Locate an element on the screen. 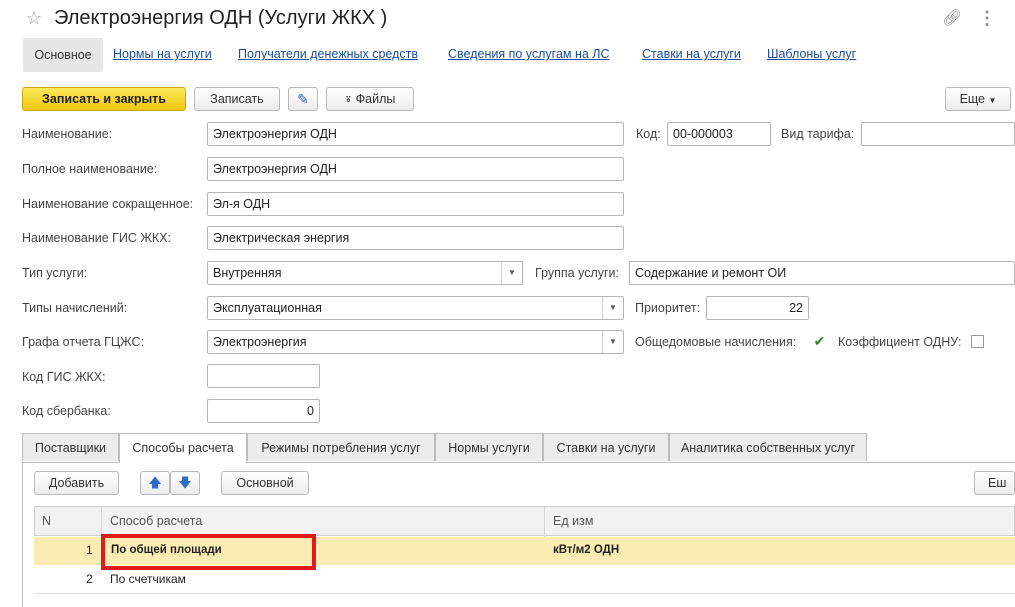 Image resolution: width=1015 pixels, height=607 pixels. charge-types-value: Эксплуатационная is located at coordinates (267, 308).